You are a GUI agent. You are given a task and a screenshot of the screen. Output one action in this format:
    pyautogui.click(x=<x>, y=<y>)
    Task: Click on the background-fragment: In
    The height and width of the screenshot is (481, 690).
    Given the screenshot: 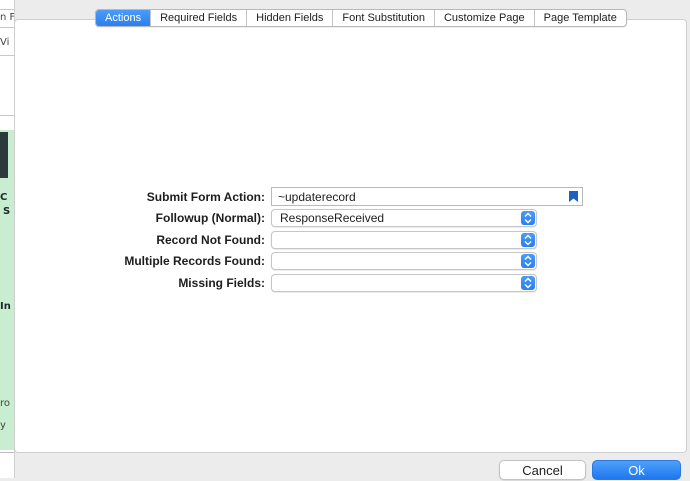 What is the action you would take?
    pyautogui.click(x=5, y=306)
    